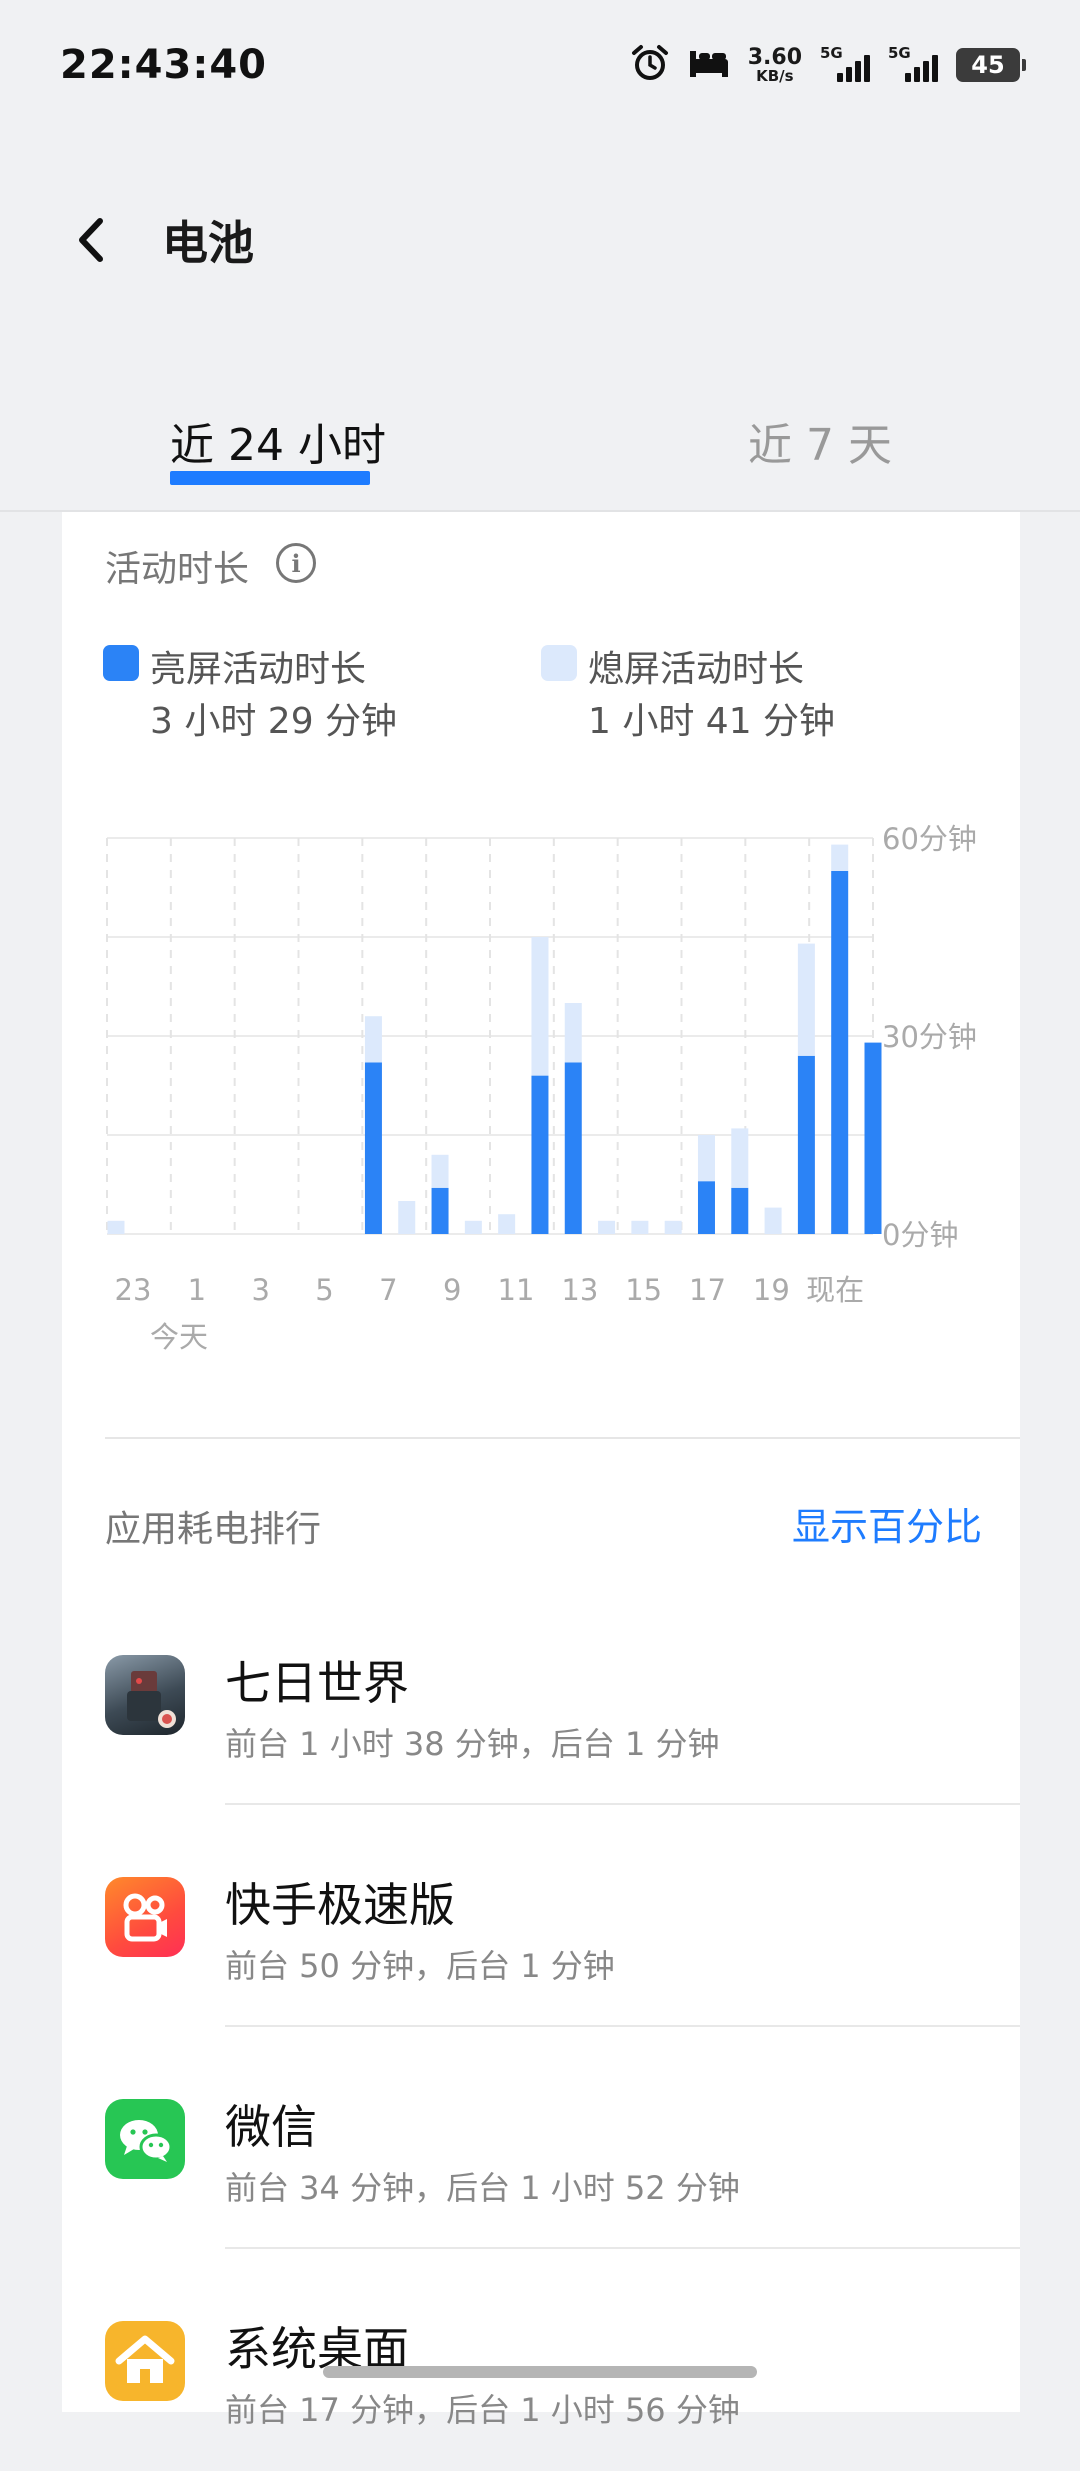 The width and height of the screenshot is (1080, 2471). Describe the element at coordinates (835, 1290) in the screenshot. I see `x-tick-label: 现在` at that location.